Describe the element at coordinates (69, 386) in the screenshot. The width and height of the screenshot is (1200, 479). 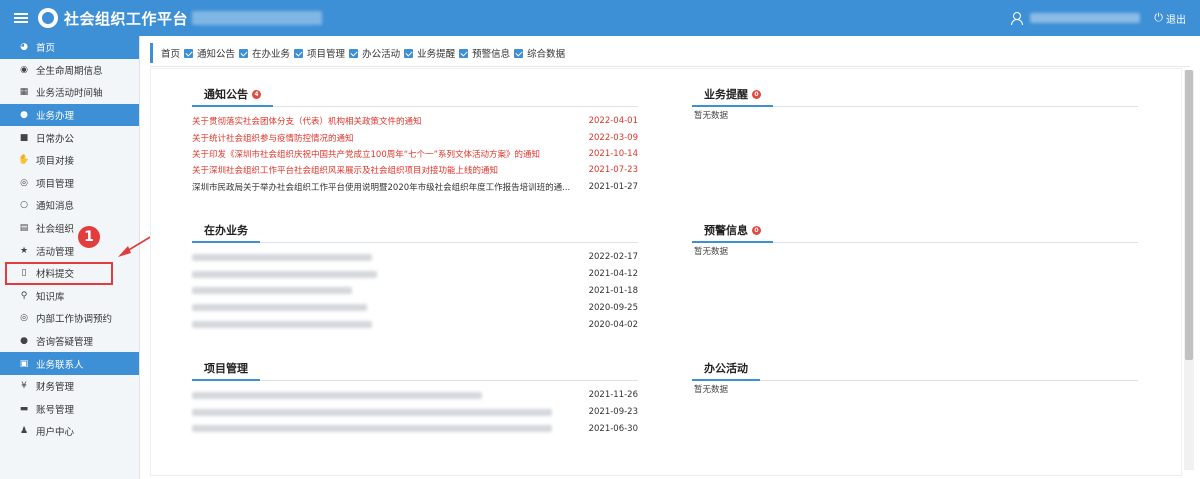
I see `sidebar-item-finance: ¥ 财务管理` at that location.